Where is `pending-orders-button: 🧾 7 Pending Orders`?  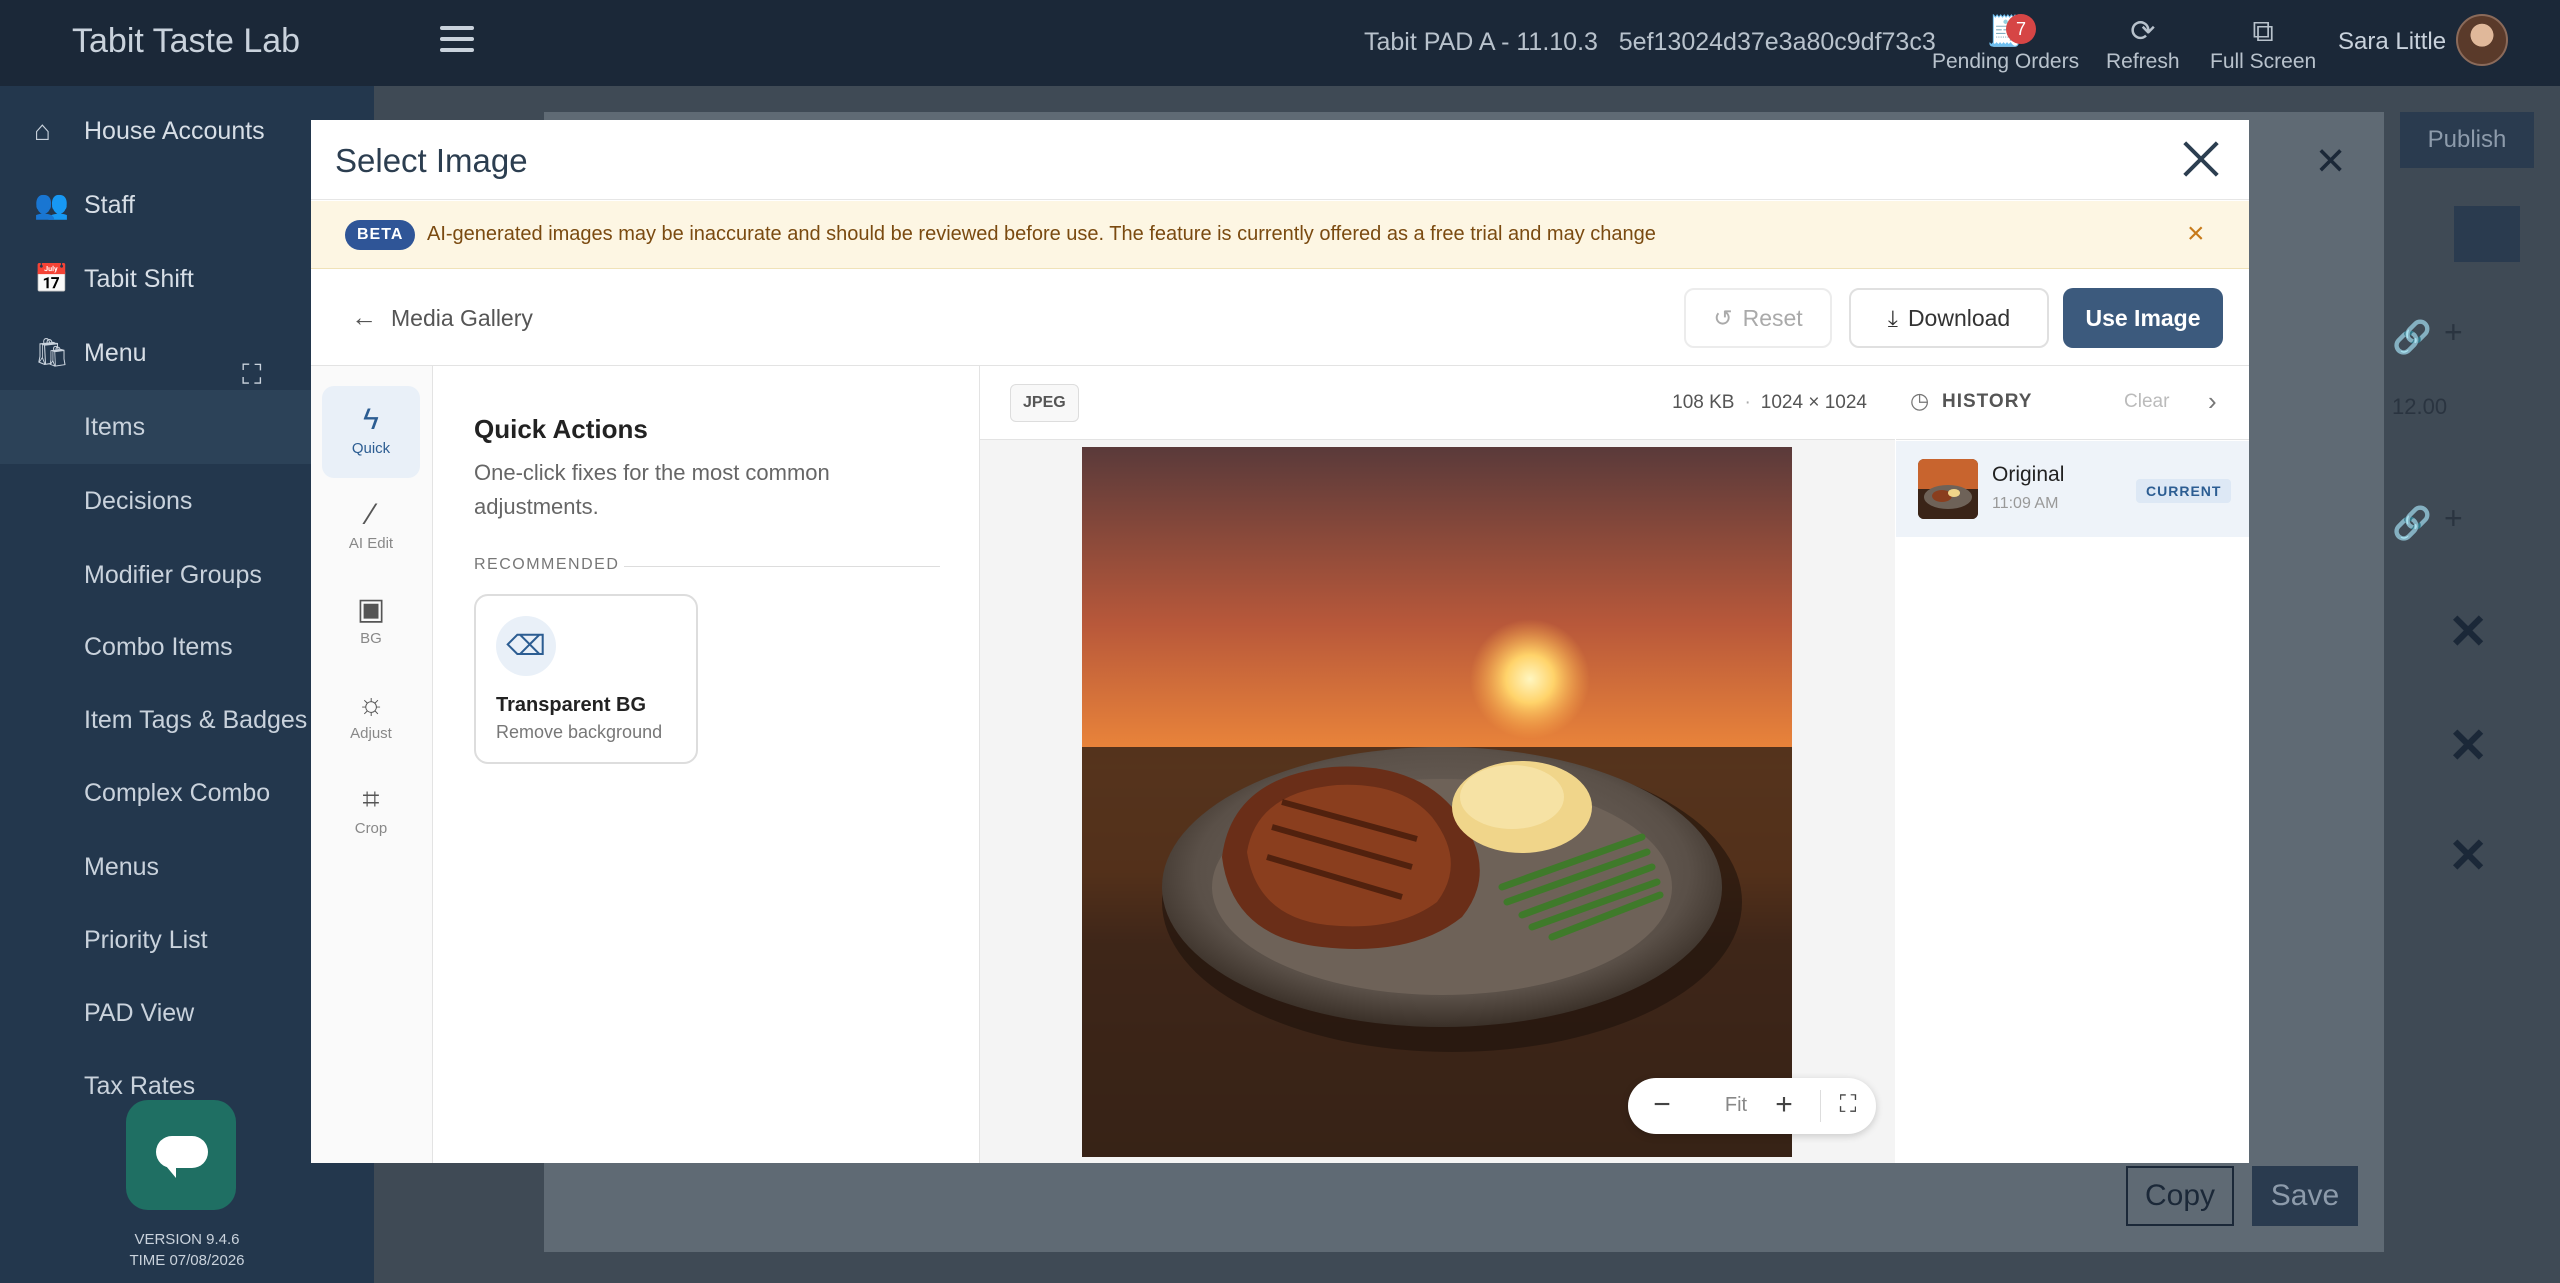 pending-orders-button: 🧾 7 Pending Orders is located at coordinates (2005, 44).